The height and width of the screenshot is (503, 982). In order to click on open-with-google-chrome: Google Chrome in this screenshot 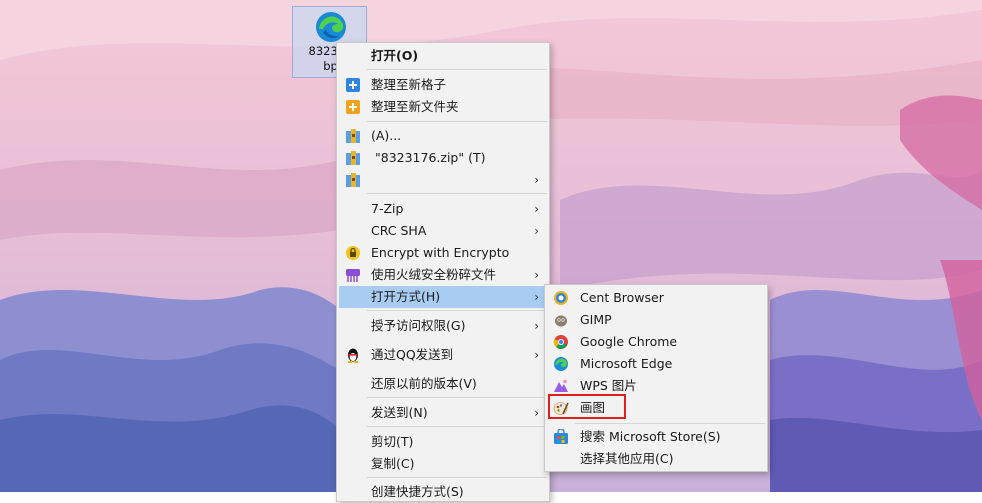, I will do `click(656, 342)`.